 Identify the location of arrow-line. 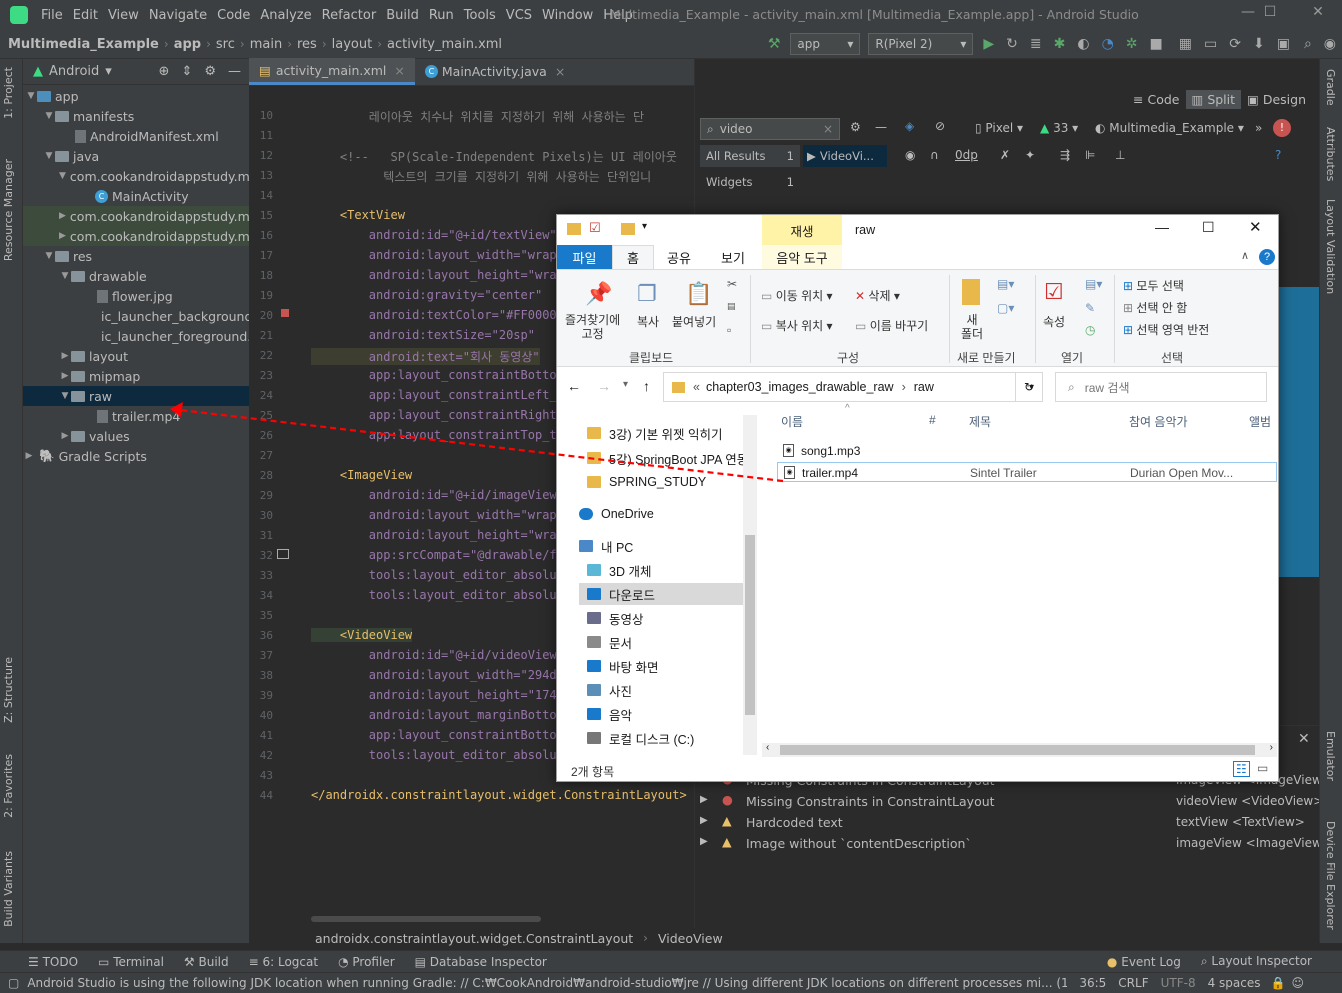
(481, 445).